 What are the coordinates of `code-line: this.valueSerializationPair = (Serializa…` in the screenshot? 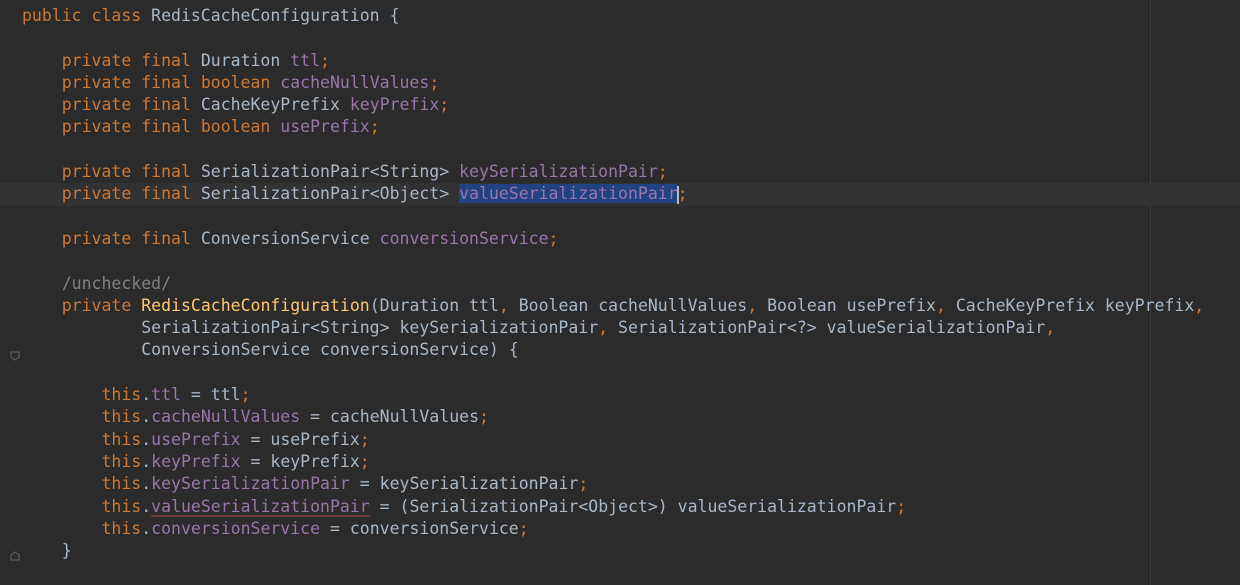 It's located at (631, 507).